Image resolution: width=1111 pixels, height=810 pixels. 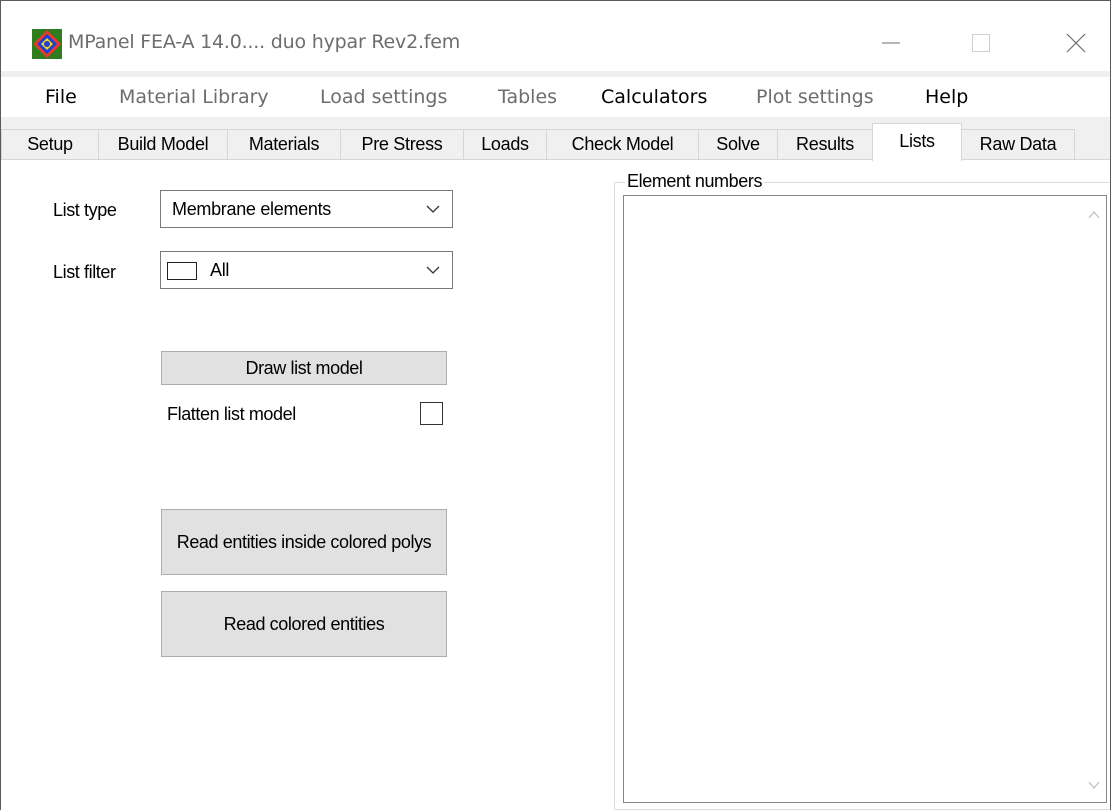 I want to click on menu-plot-settings: Plot settings, so click(x=815, y=97).